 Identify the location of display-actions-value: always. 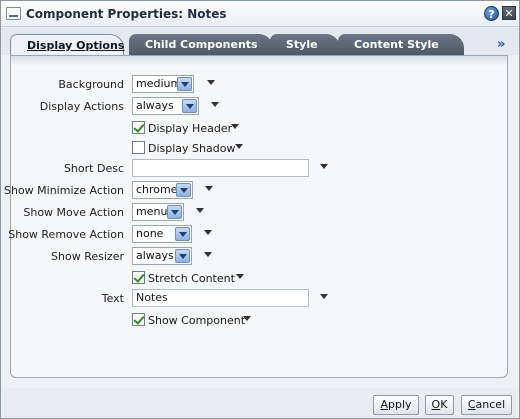
(155, 105).